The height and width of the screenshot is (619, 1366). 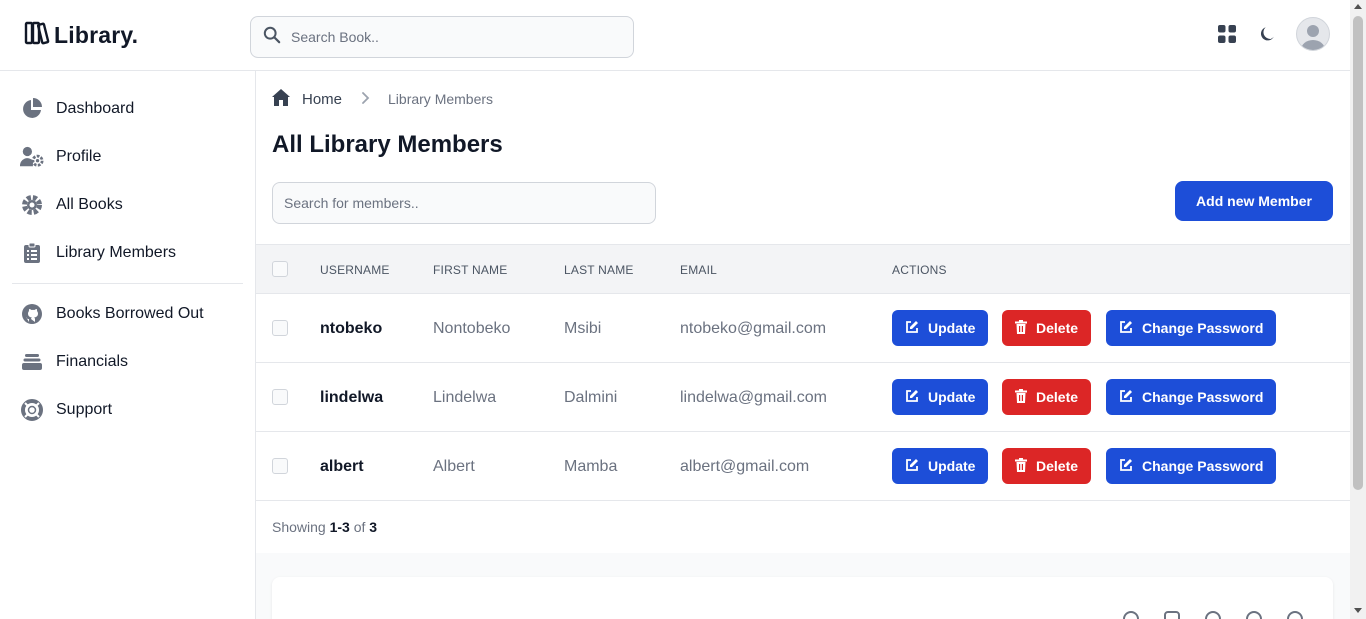 I want to click on sidebar-item-books-borrowed-out: Books Borrowed Out, so click(x=127, y=314).